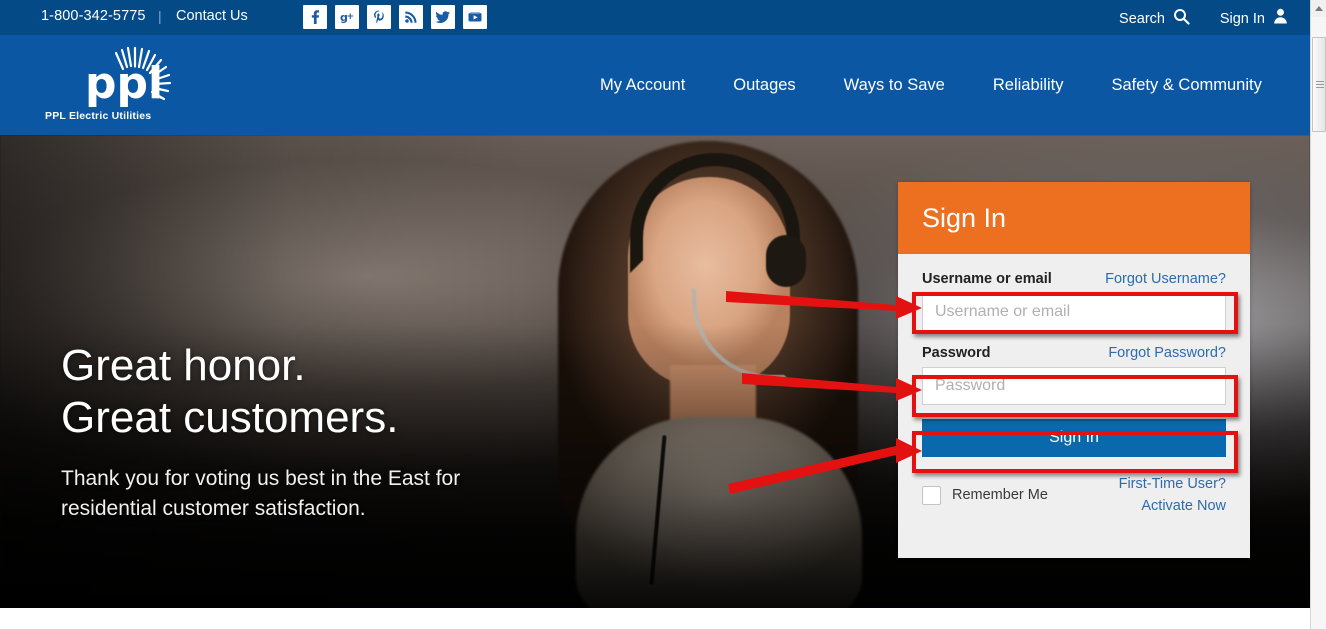 The width and height of the screenshot is (1326, 629). Describe the element at coordinates (894, 85) in the screenshot. I see `nav-item-ways-to-save: Ways to Save` at that location.